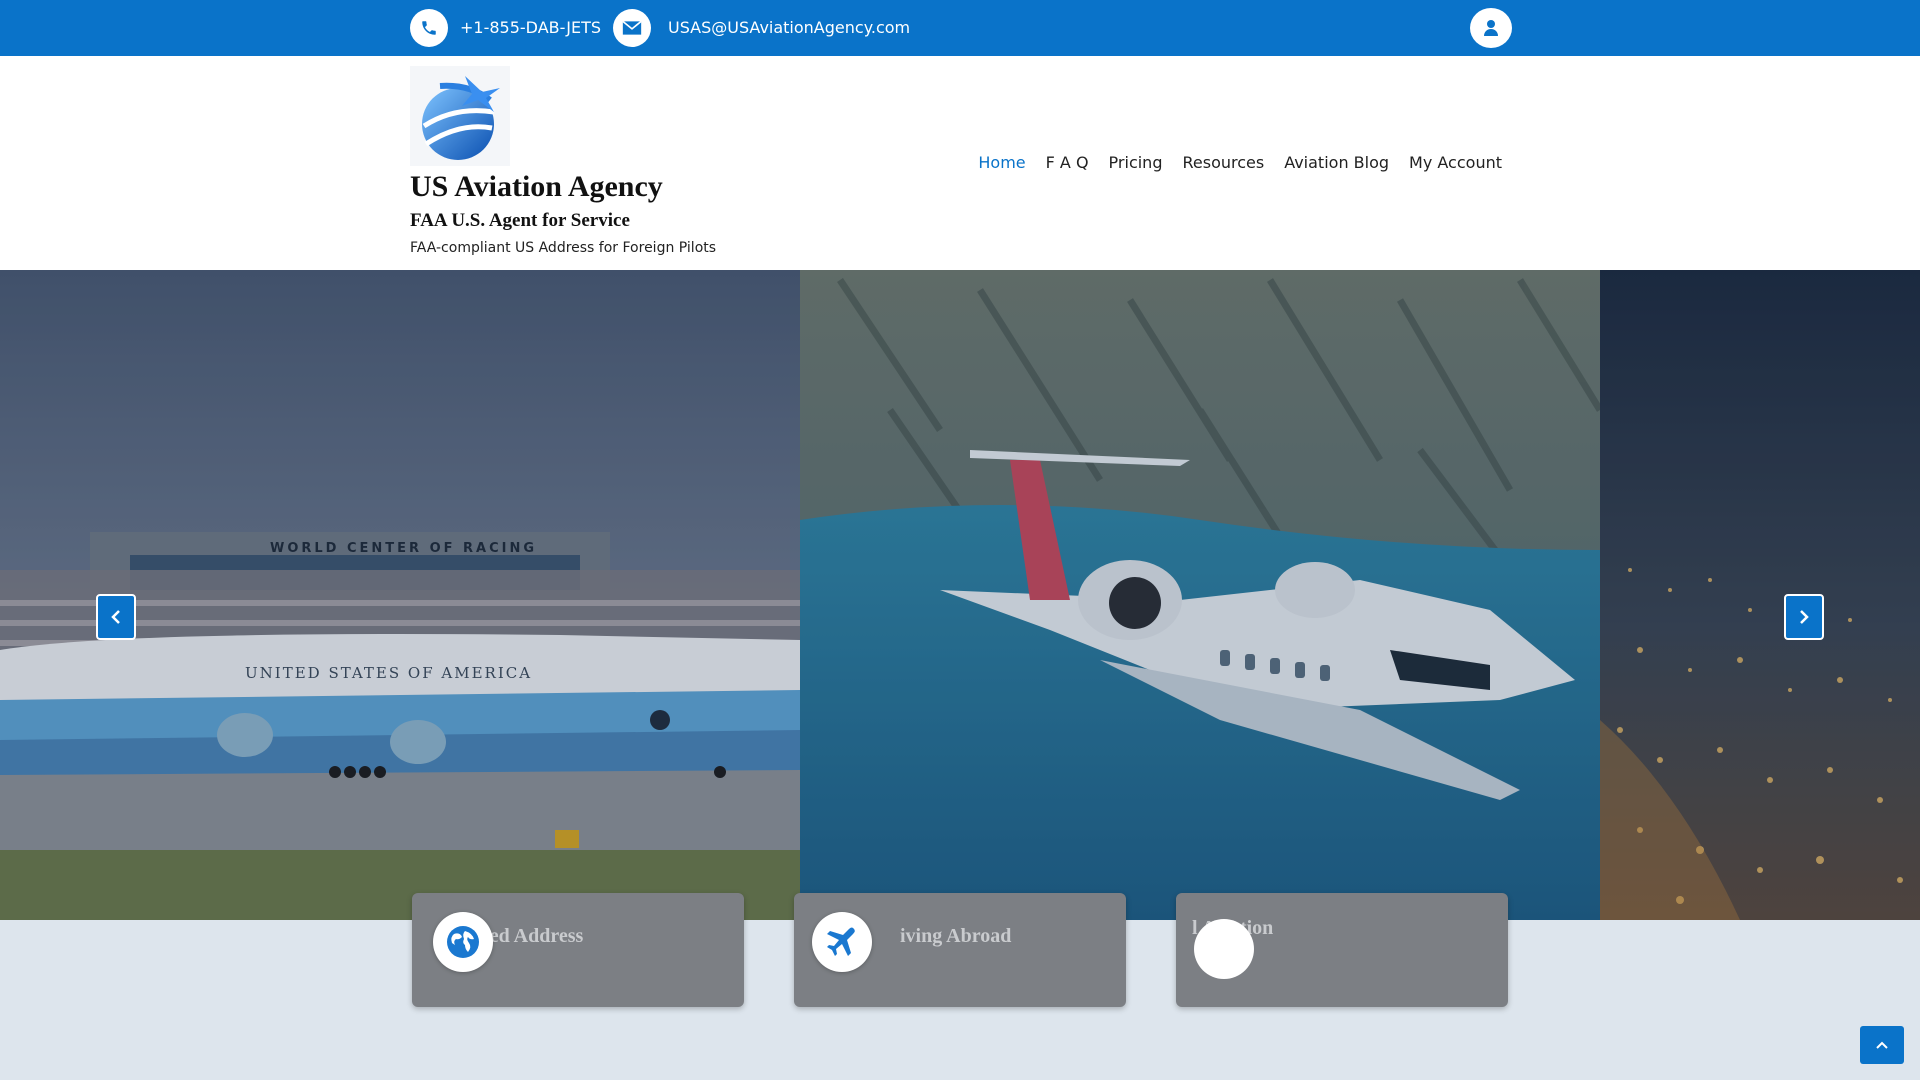  Describe the element at coordinates (1455, 162) in the screenshot. I see `nav-my-account: My Account` at that location.